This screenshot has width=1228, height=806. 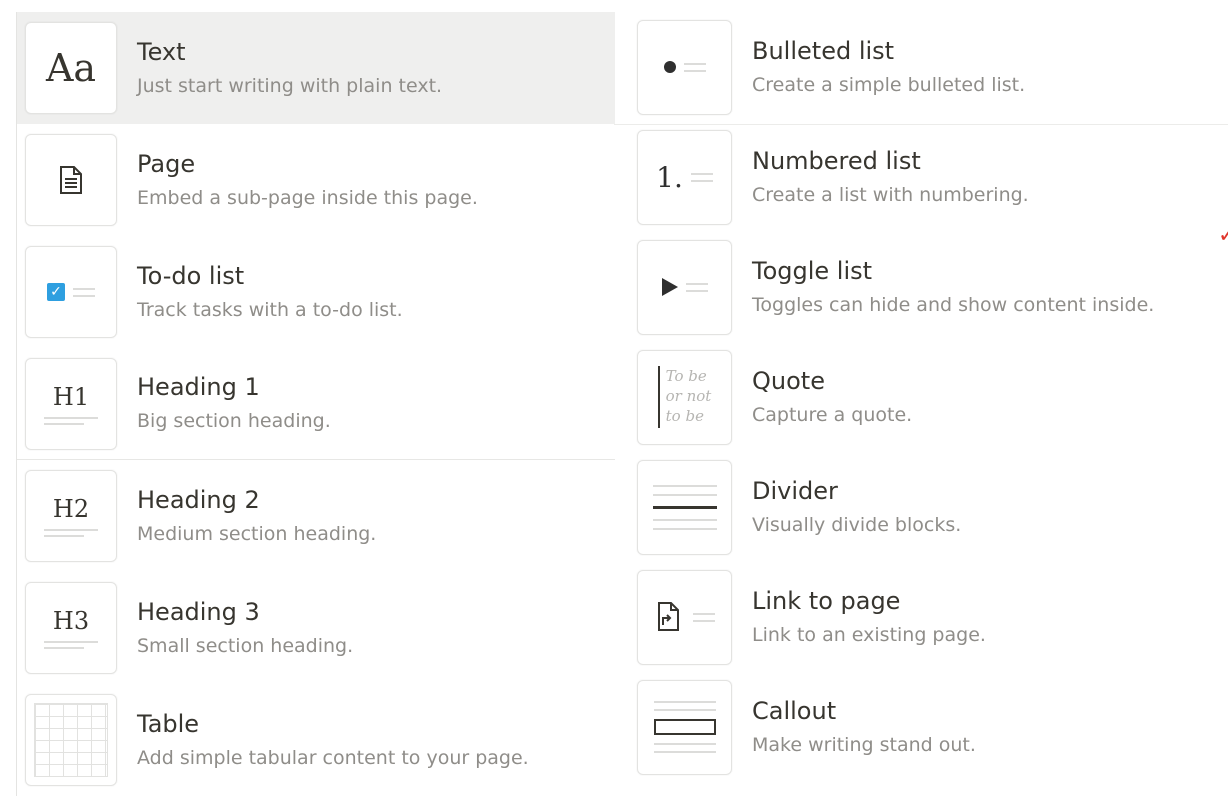 What do you see at coordinates (856, 507) in the screenshot?
I see `menu-item-divider-texts: Divider Visually divide blocks.` at bounding box center [856, 507].